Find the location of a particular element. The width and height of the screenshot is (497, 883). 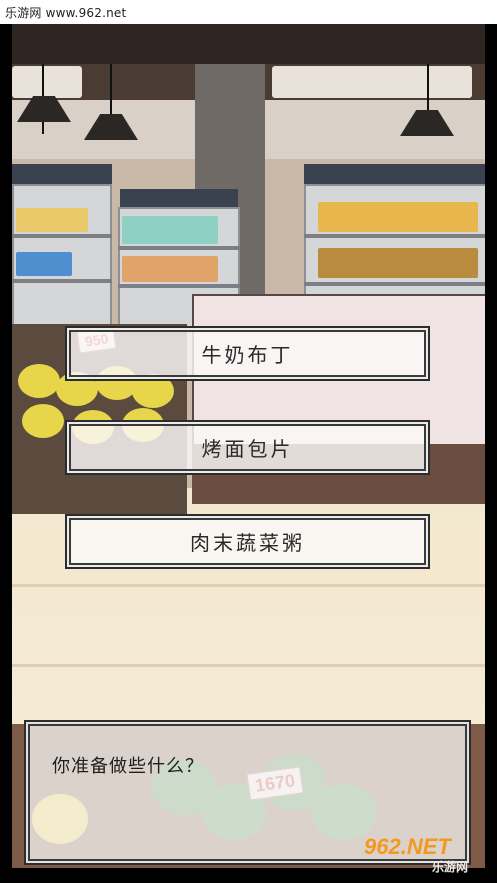

choice-button-milk-pudding: 牛奶布丁 is located at coordinates (247, 353).